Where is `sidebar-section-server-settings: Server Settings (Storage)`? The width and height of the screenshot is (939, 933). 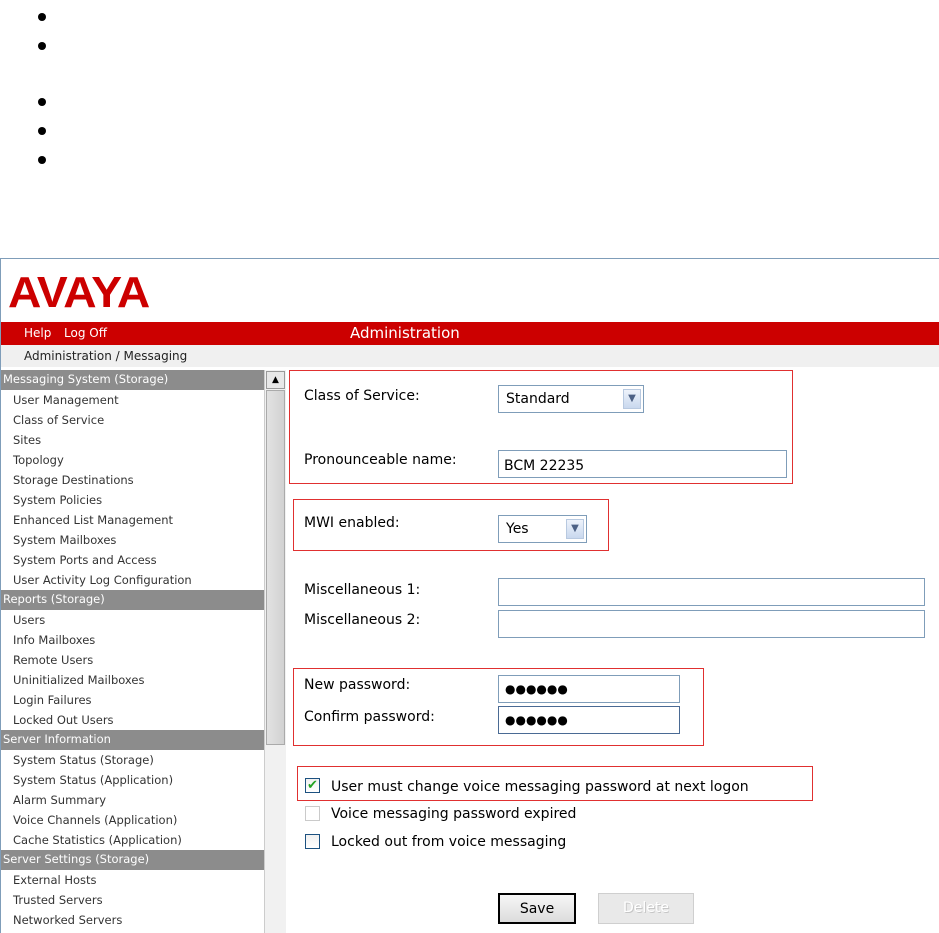
sidebar-section-server-settings: Server Settings (Storage) is located at coordinates (132, 860).